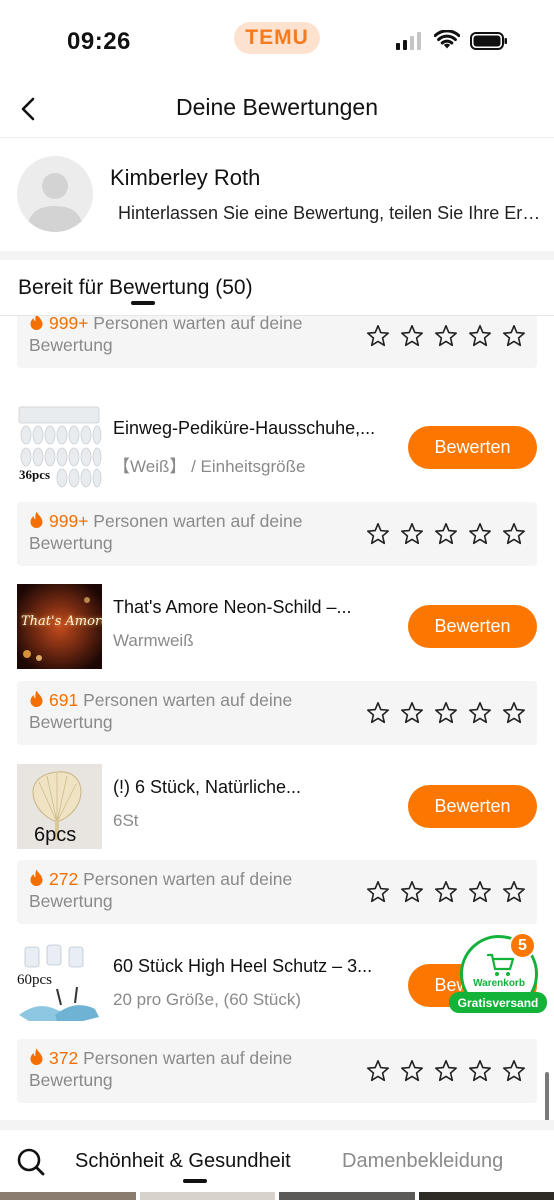 The height and width of the screenshot is (1200, 554). What do you see at coordinates (143, 303) in the screenshot?
I see `tab-indicator` at bounding box center [143, 303].